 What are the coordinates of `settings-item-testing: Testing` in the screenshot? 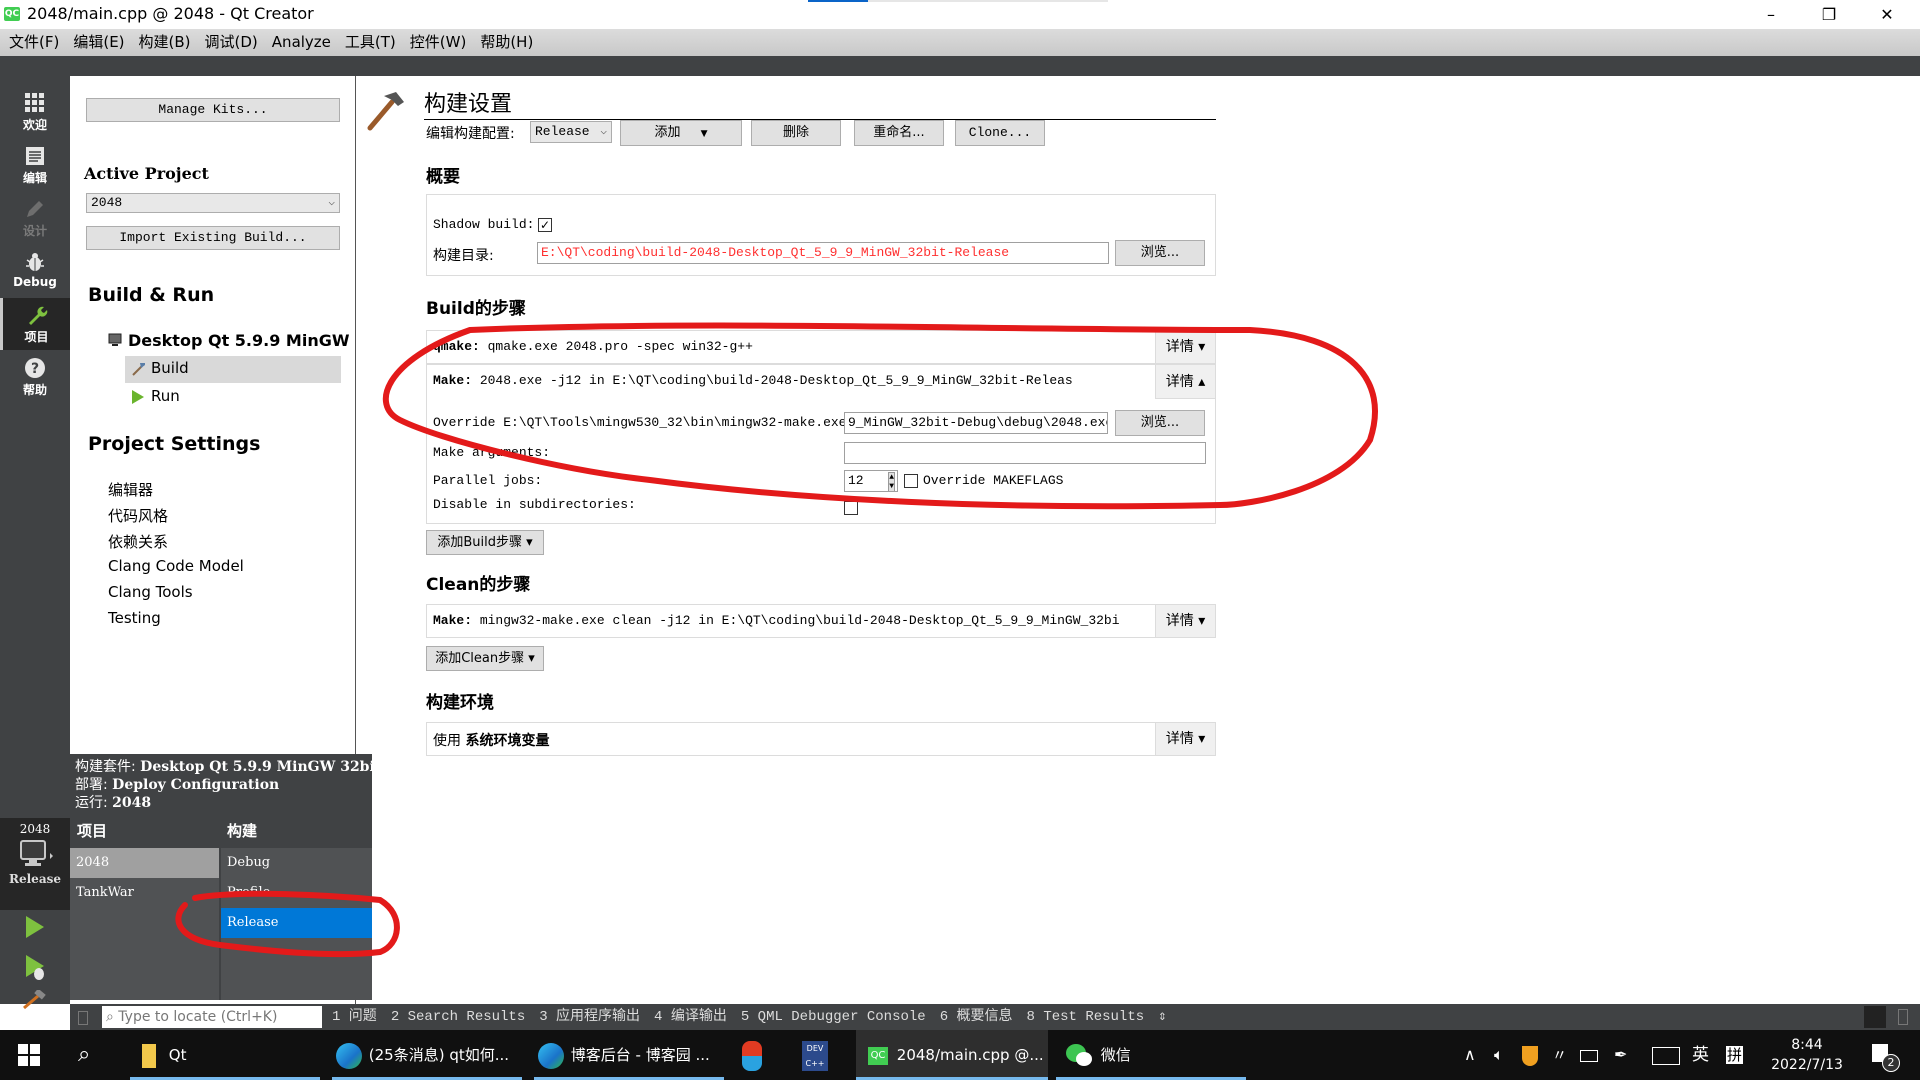 It's located at (134, 618).